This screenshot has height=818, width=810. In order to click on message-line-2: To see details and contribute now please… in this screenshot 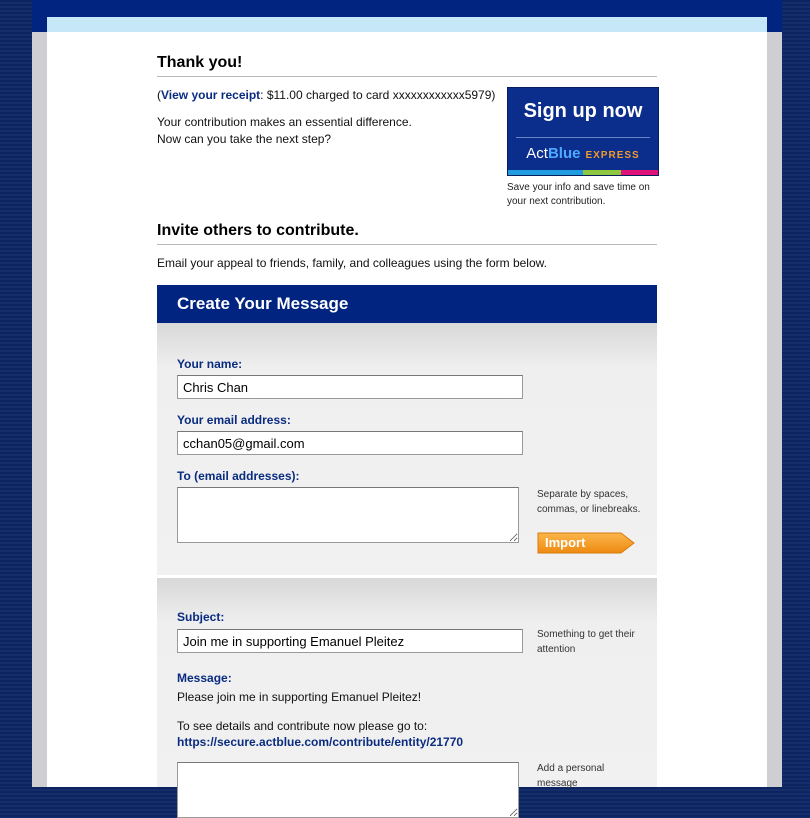, I will do `click(302, 726)`.